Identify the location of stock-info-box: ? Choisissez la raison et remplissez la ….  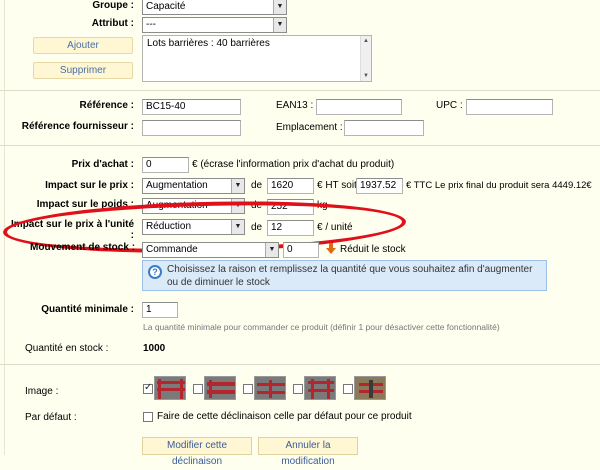
(344, 275).